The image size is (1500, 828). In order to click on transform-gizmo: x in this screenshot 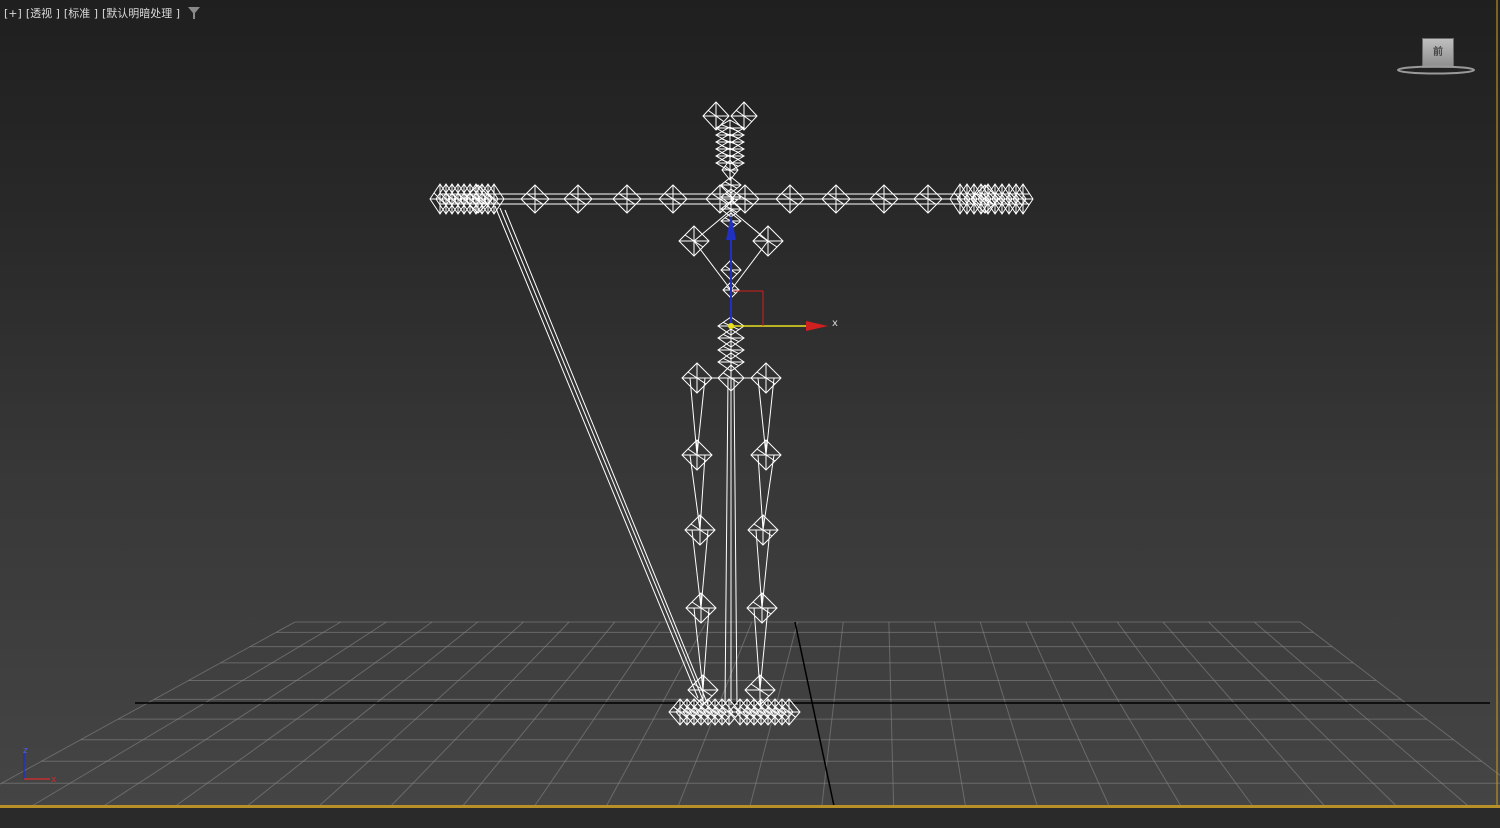, I will do `click(782, 272)`.